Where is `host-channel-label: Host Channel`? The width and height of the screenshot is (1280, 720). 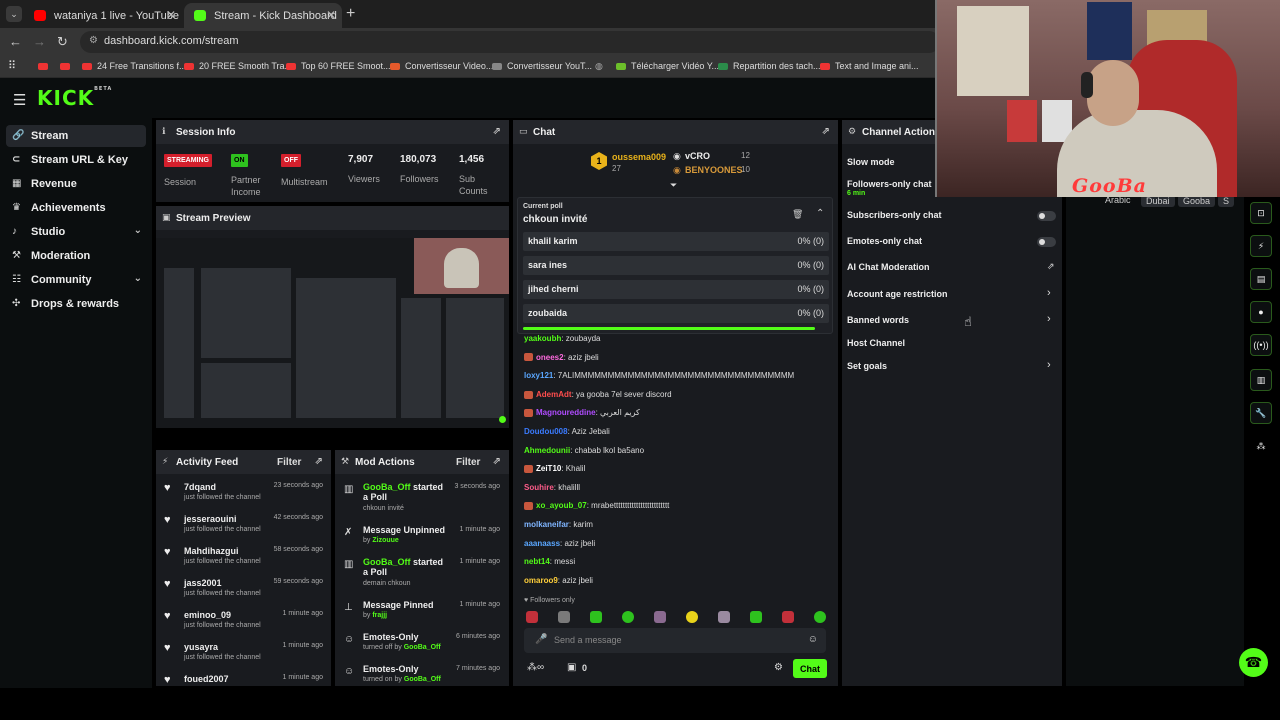
host-channel-label: Host Channel is located at coordinates (876, 343).